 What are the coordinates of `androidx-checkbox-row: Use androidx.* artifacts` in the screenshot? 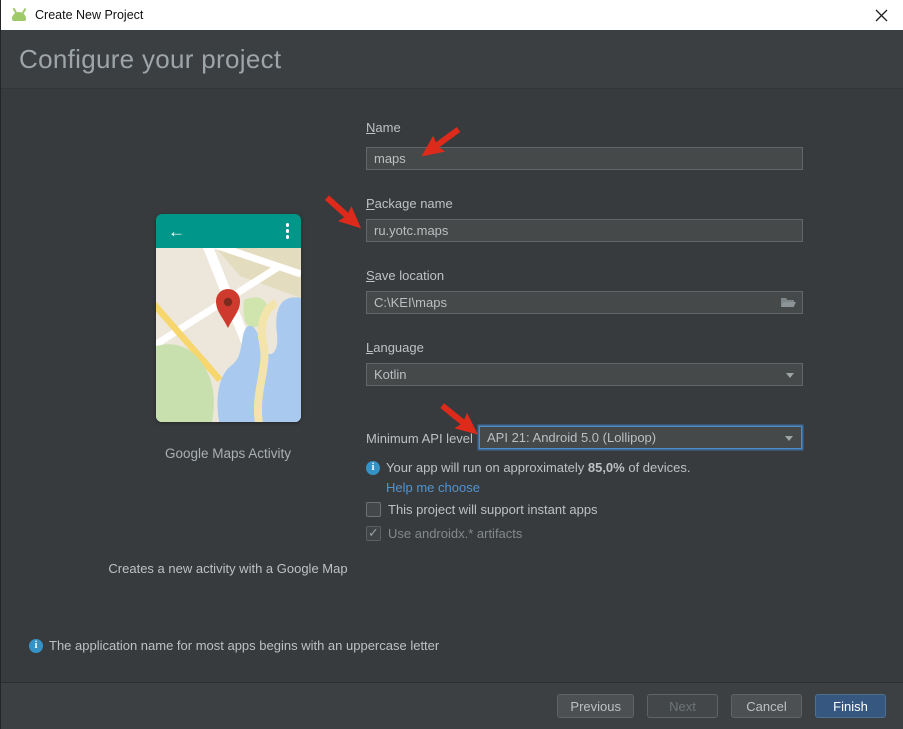 It's located at (444, 533).